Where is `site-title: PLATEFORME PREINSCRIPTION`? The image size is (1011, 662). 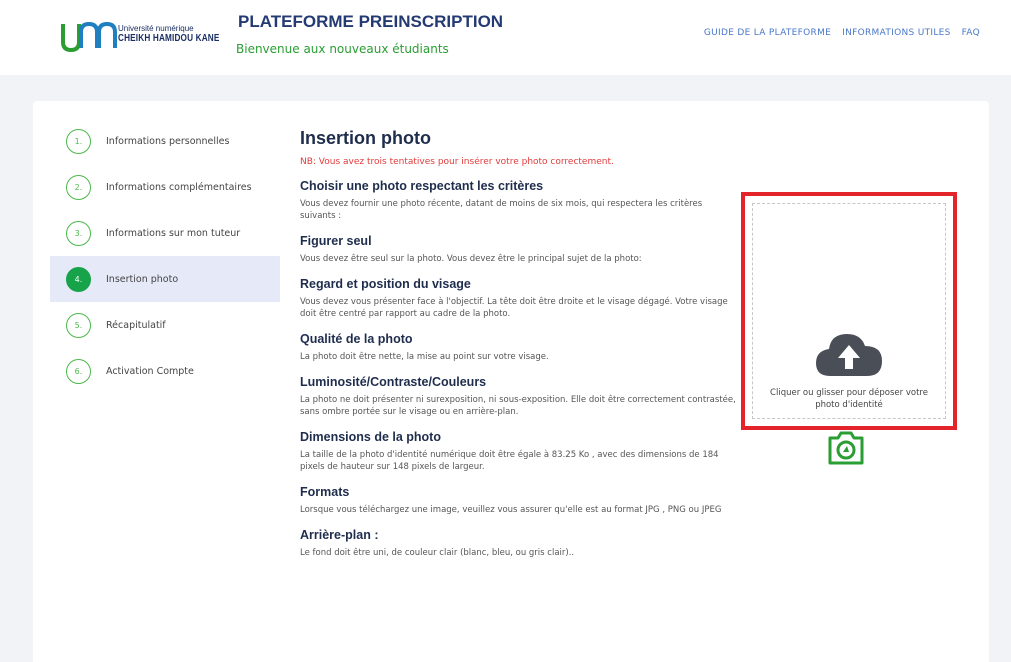 site-title: PLATEFORME PREINSCRIPTION is located at coordinates (371, 21).